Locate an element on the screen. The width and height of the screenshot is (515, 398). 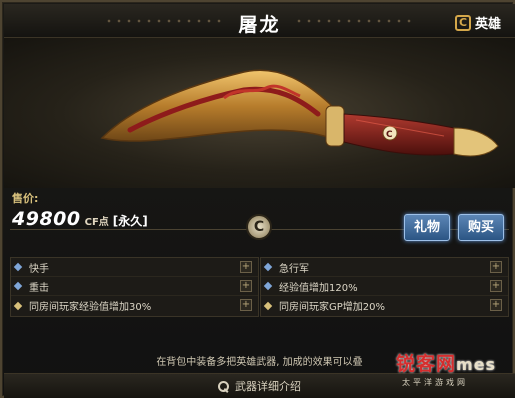
attribute-text: 经验值增加120% is located at coordinates (318, 288).